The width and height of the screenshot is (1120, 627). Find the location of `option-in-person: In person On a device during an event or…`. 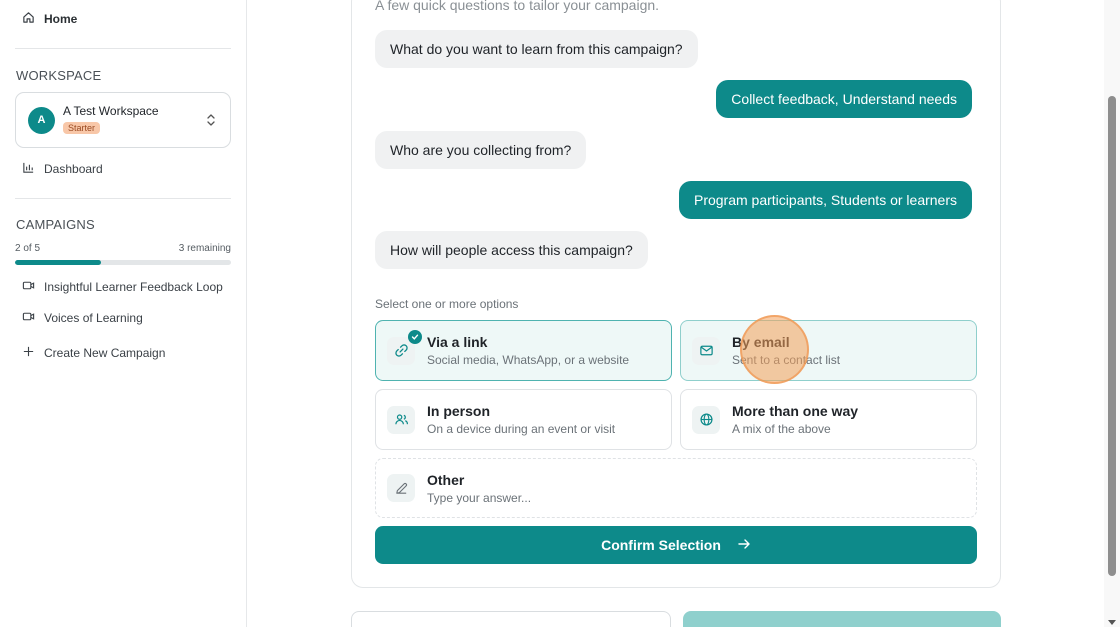

option-in-person: In person On a device during an event or… is located at coordinates (523, 419).